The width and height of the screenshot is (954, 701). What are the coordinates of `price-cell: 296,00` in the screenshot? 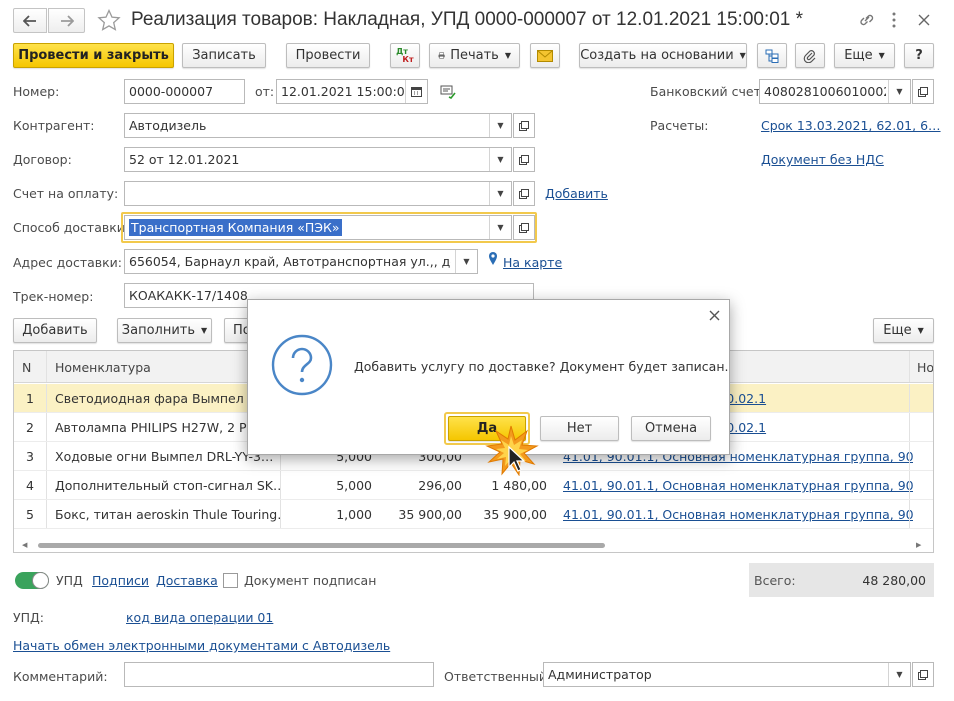 It's located at (440, 485).